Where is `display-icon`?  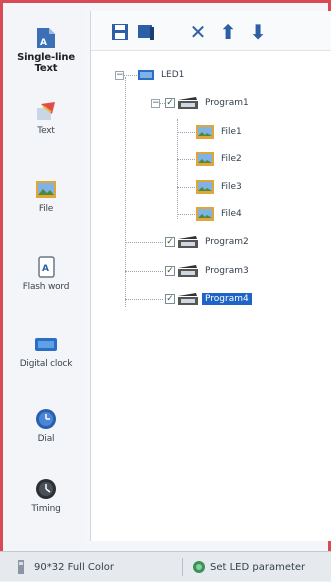 display-icon is located at coordinates (21, 567).